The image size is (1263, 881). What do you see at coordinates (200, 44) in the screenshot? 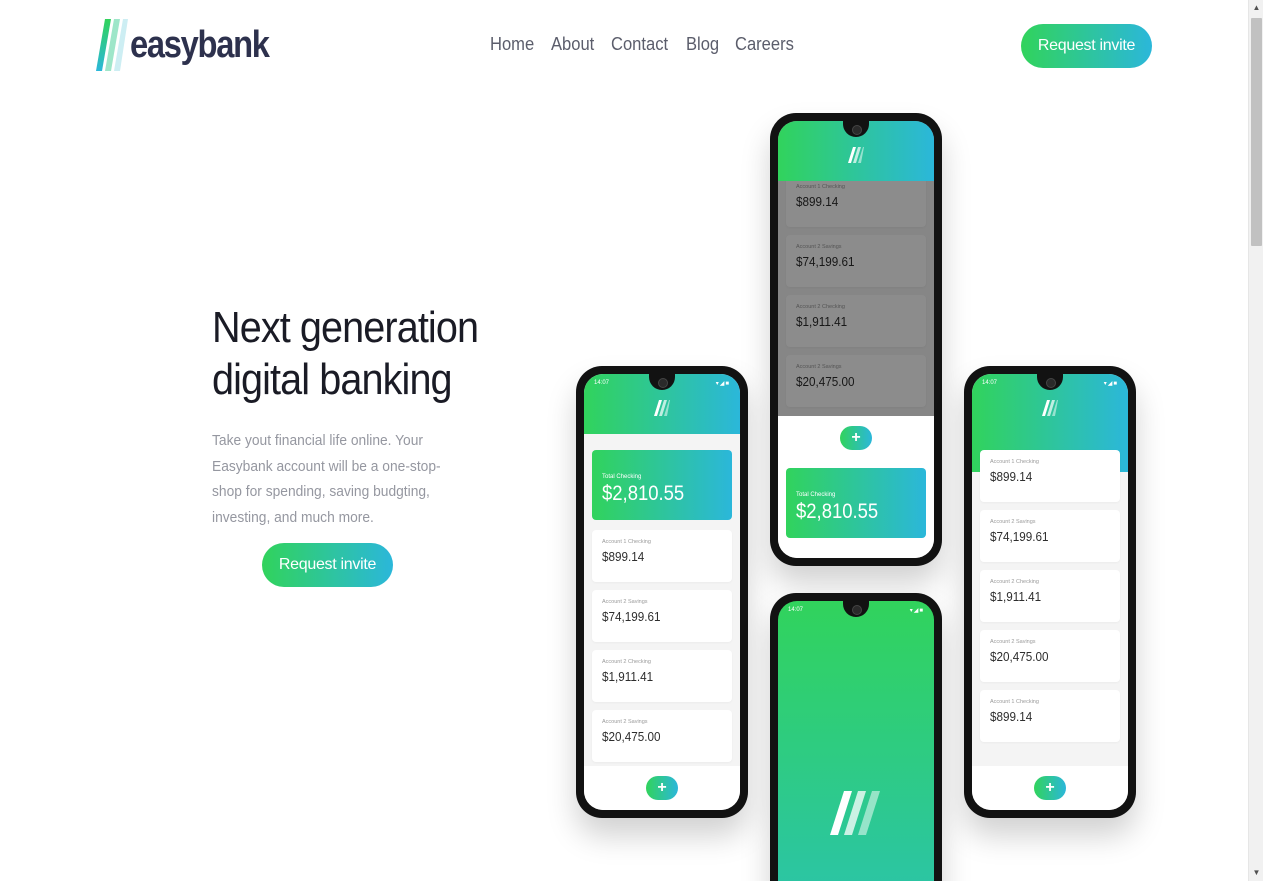
I see `logo-text: easybank` at bounding box center [200, 44].